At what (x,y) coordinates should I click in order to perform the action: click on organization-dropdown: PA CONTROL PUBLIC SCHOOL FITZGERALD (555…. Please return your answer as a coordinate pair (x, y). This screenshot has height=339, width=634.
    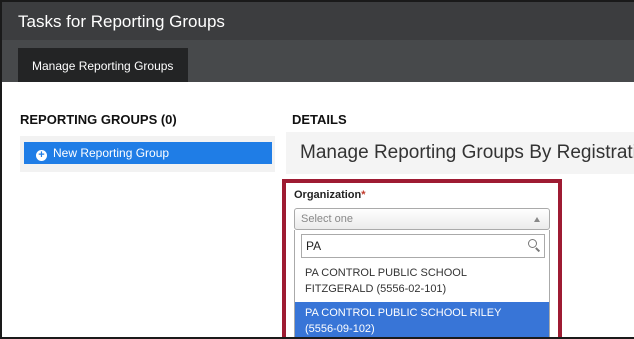
    Looking at the image, I should click on (422, 283).